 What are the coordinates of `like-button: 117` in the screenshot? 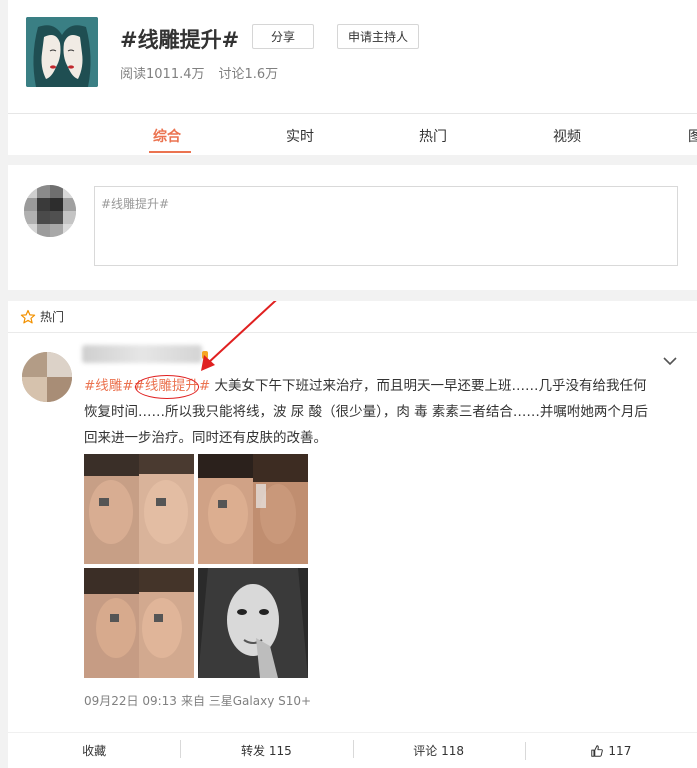 It's located at (610, 750).